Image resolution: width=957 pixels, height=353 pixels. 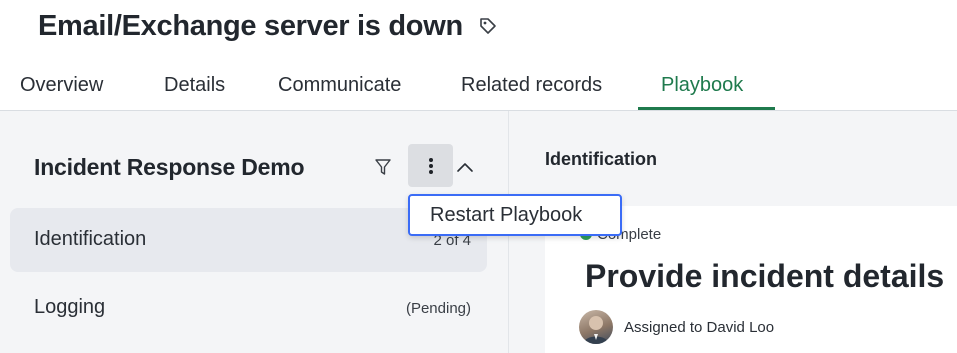 I want to click on avatar, so click(x=596, y=327).